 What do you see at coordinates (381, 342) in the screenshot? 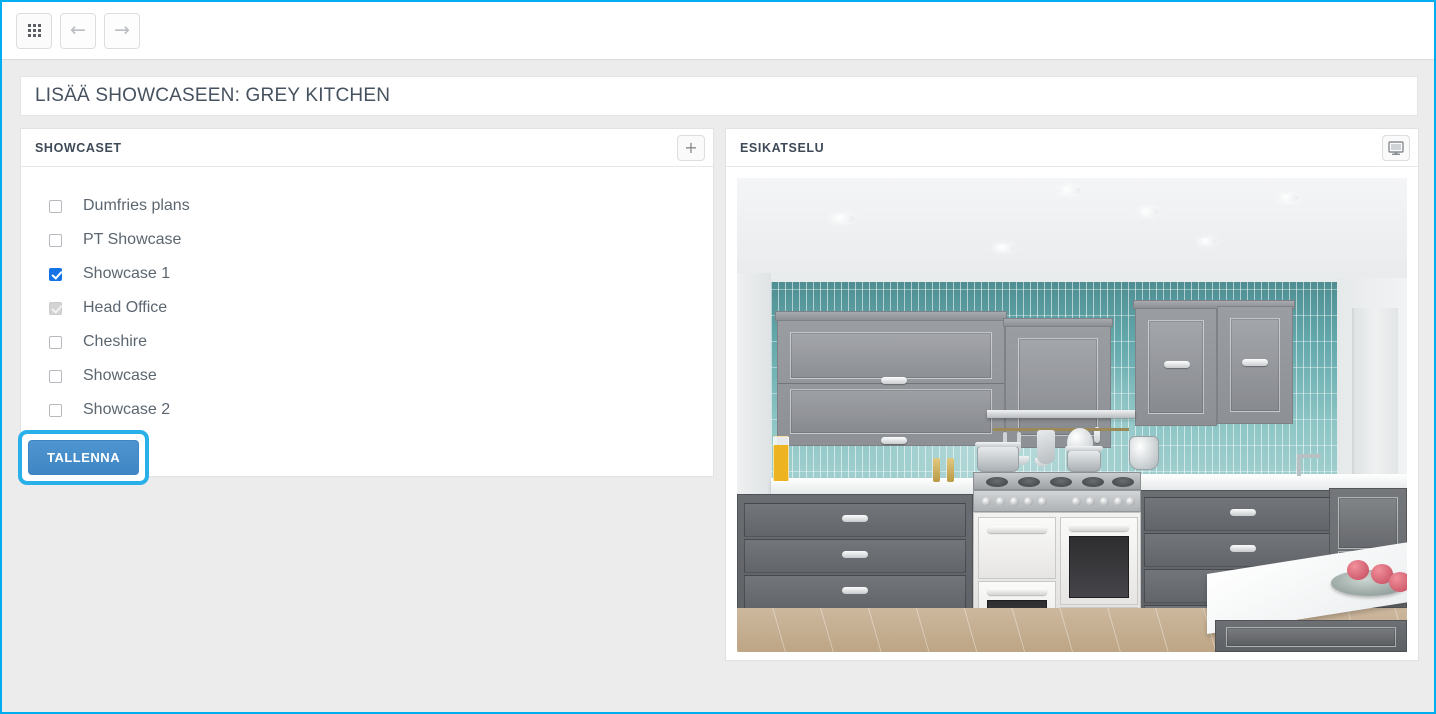
I see `showcase-list-item: Cheshire` at bounding box center [381, 342].